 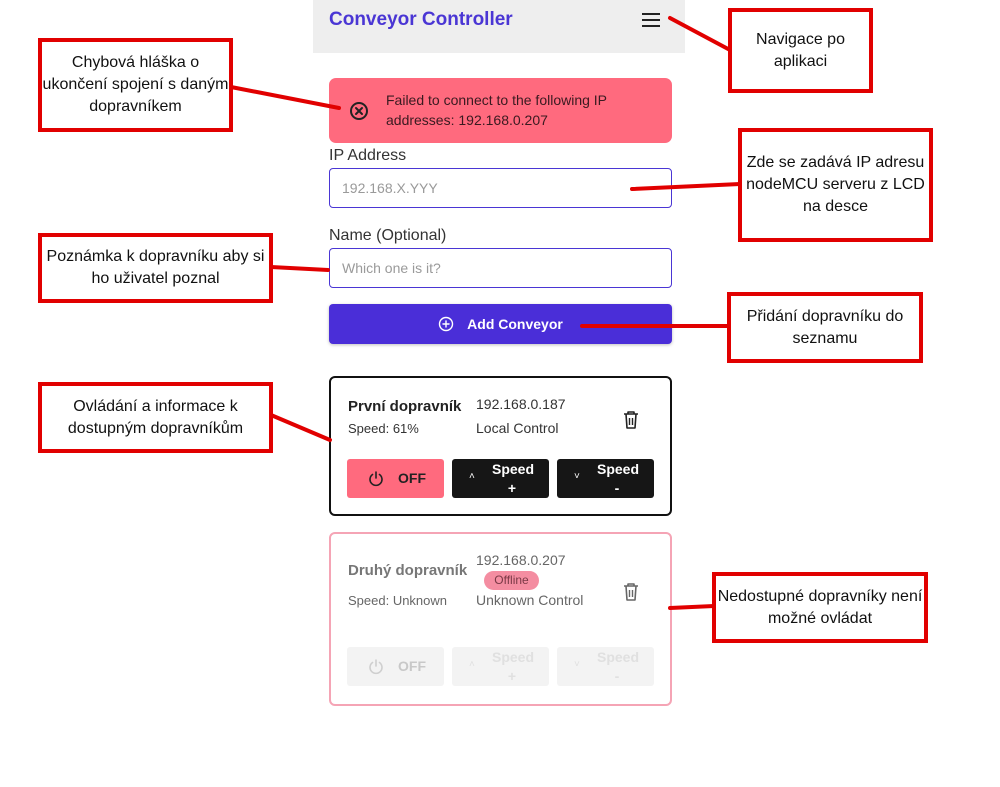 I want to click on conveyor-ip: 192.168.0.207, so click(x=521, y=560).